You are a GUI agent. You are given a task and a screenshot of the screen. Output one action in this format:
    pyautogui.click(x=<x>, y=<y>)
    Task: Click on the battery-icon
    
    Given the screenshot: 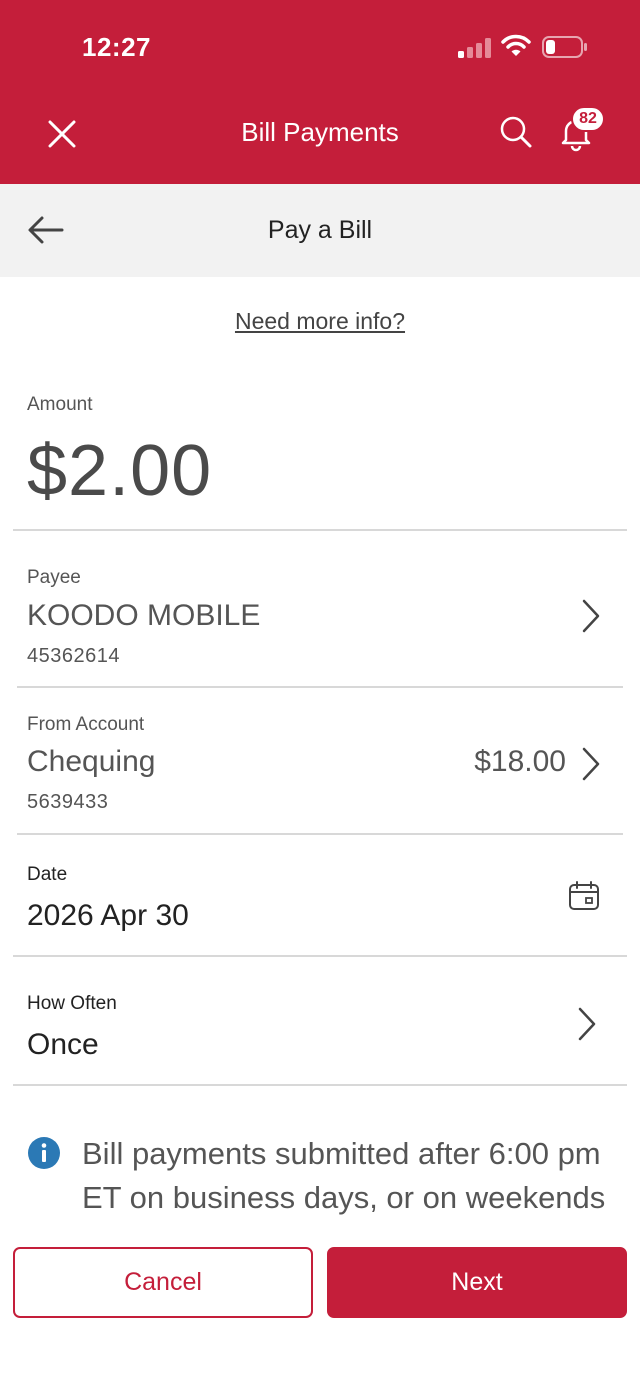 What is the action you would take?
    pyautogui.click(x=564, y=47)
    